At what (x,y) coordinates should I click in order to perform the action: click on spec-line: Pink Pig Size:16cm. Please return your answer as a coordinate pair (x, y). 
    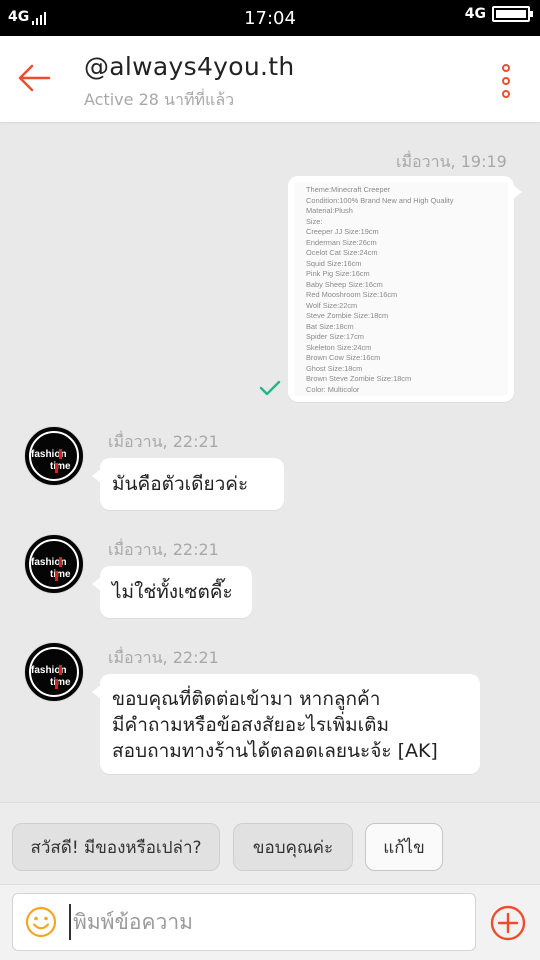
    Looking at the image, I should click on (338, 273).